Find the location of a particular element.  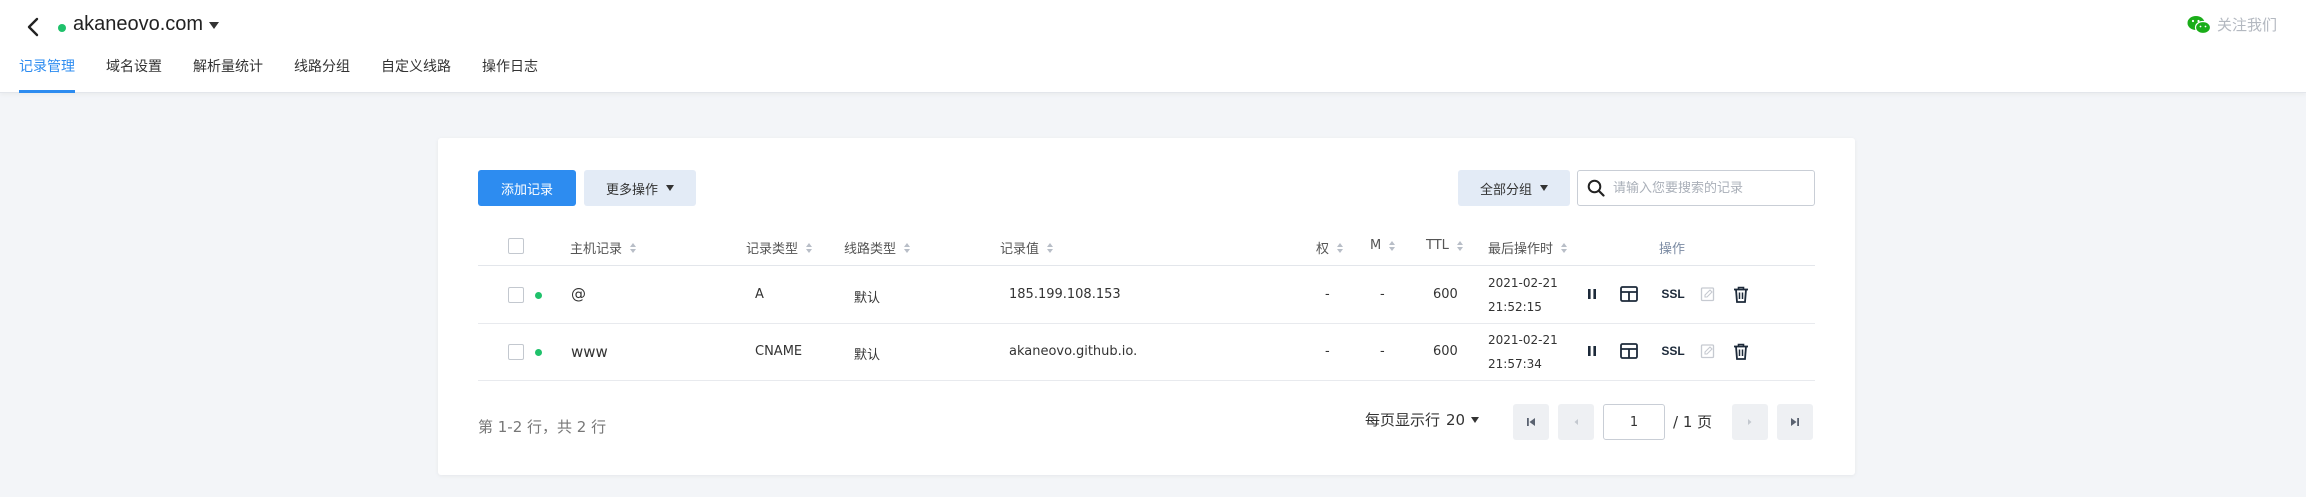

host-cell: @ is located at coordinates (578, 294).